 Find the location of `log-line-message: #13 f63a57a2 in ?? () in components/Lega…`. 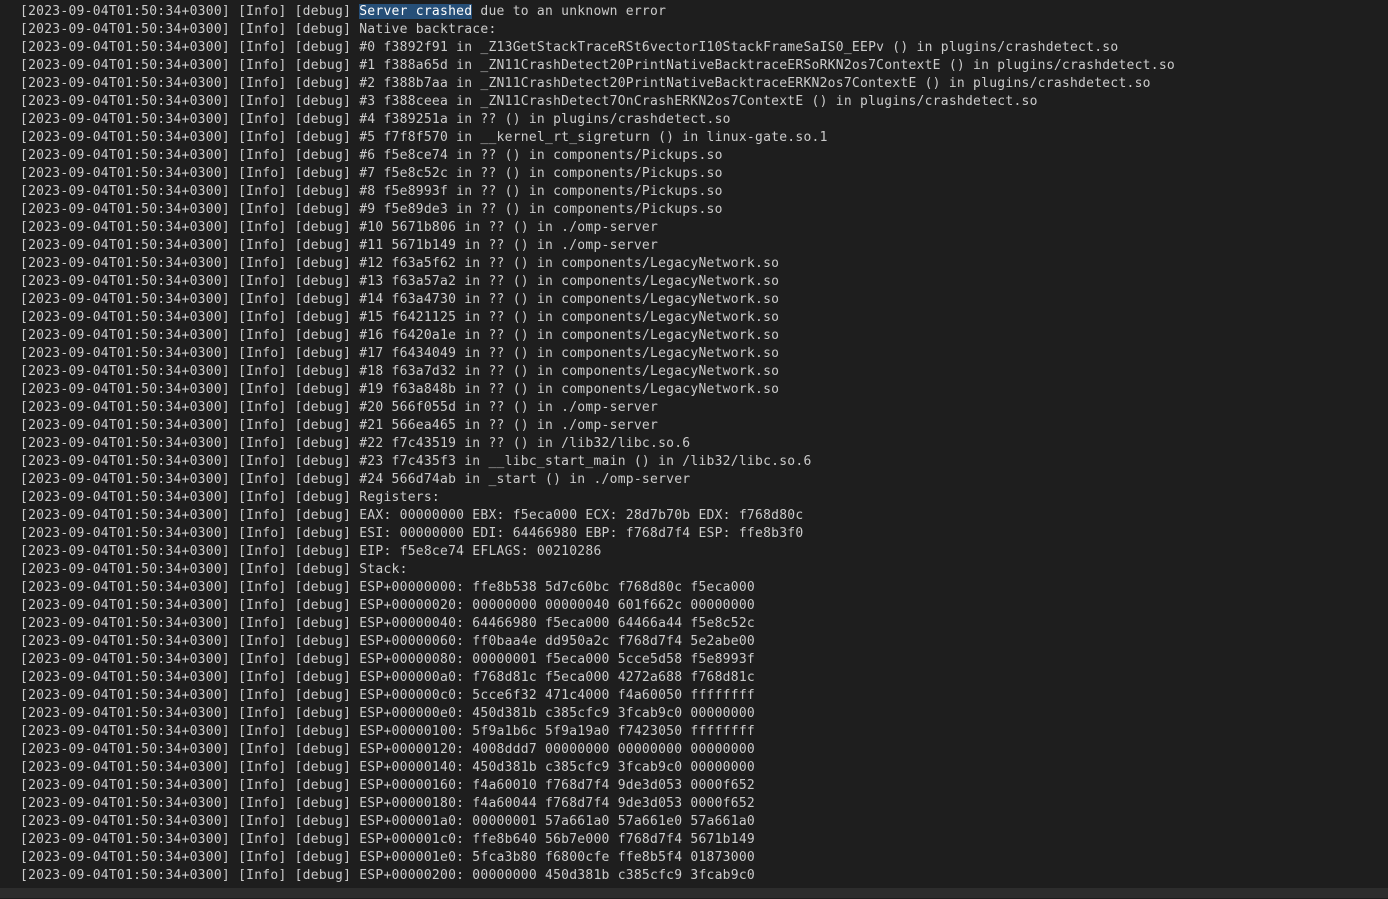

log-line-message: #13 f63a57a2 in ?? () in components/Lega… is located at coordinates (569, 281).